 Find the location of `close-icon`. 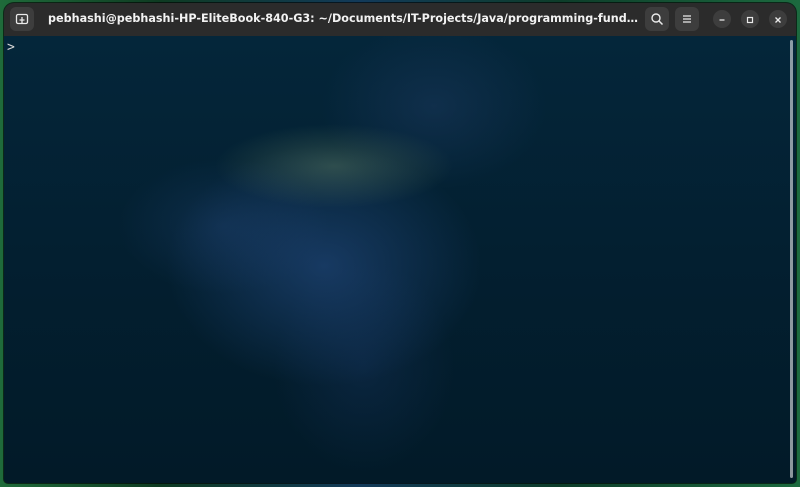

close-icon is located at coordinates (778, 19).